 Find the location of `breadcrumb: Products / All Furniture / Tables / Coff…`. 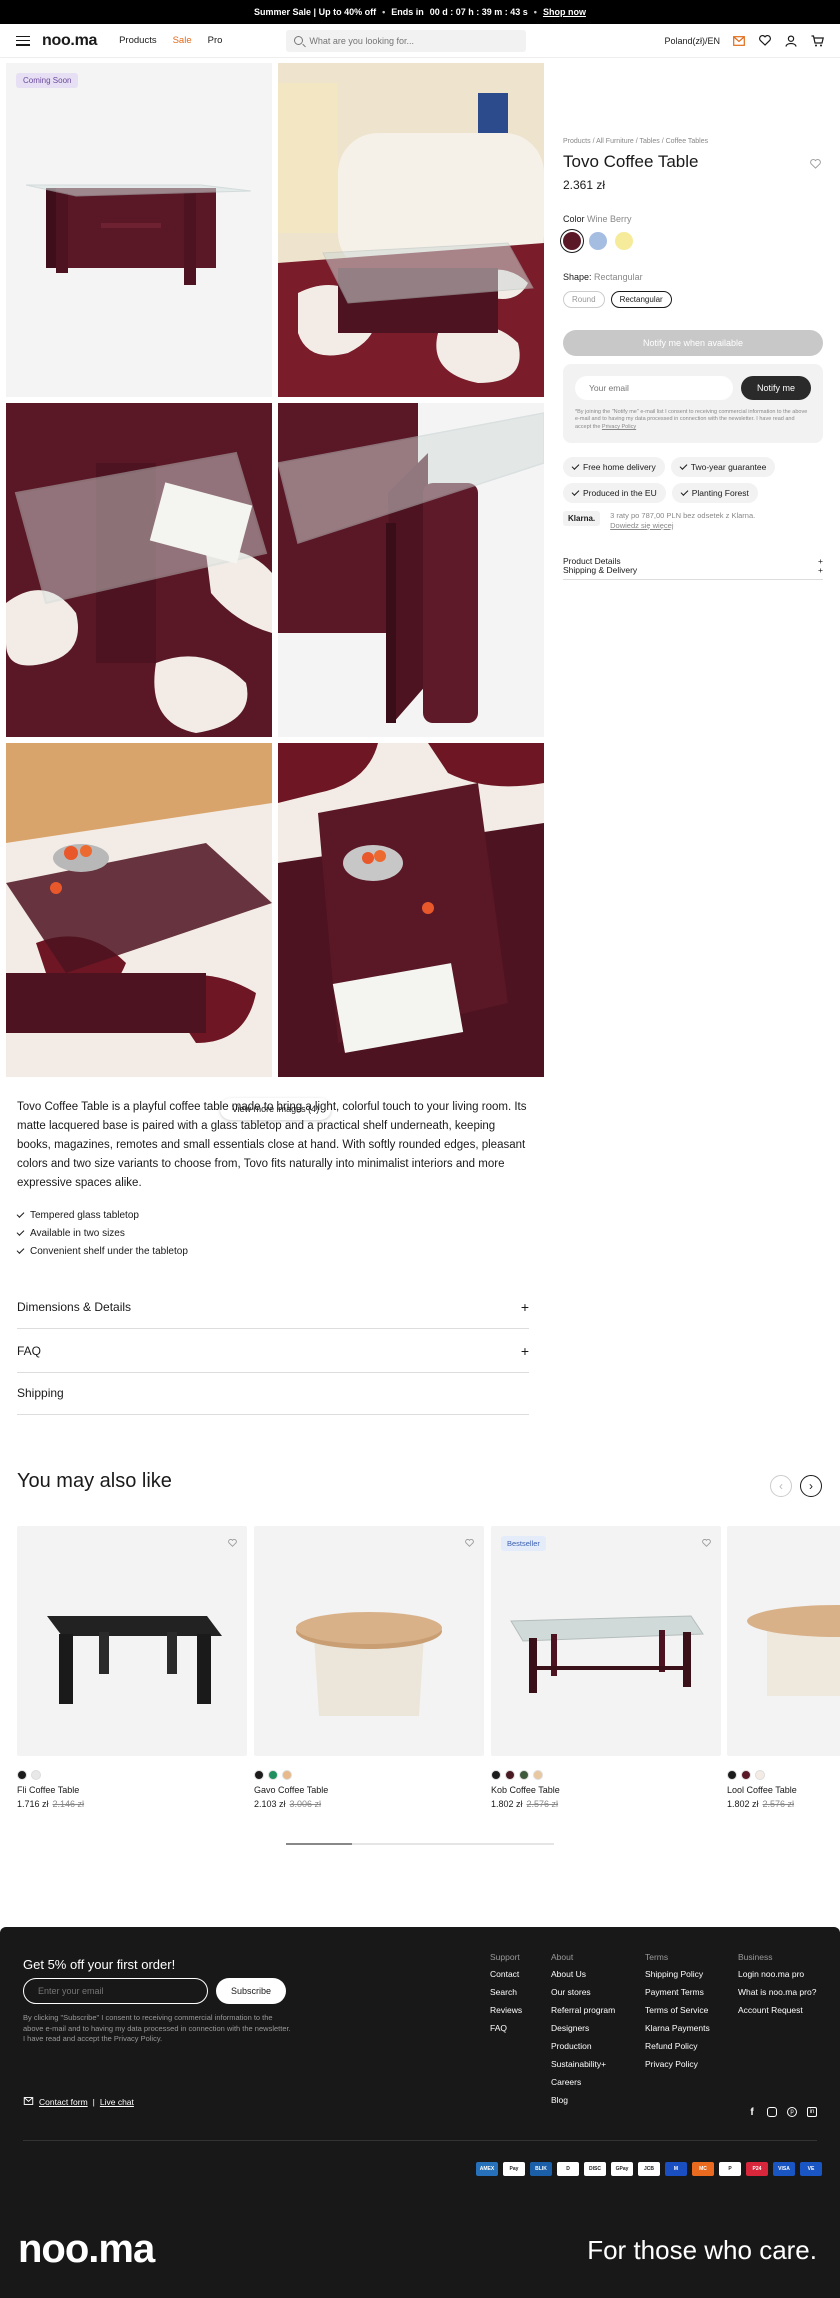

breadcrumb: Products / All Furniture / Tables / Coff… is located at coordinates (693, 141).